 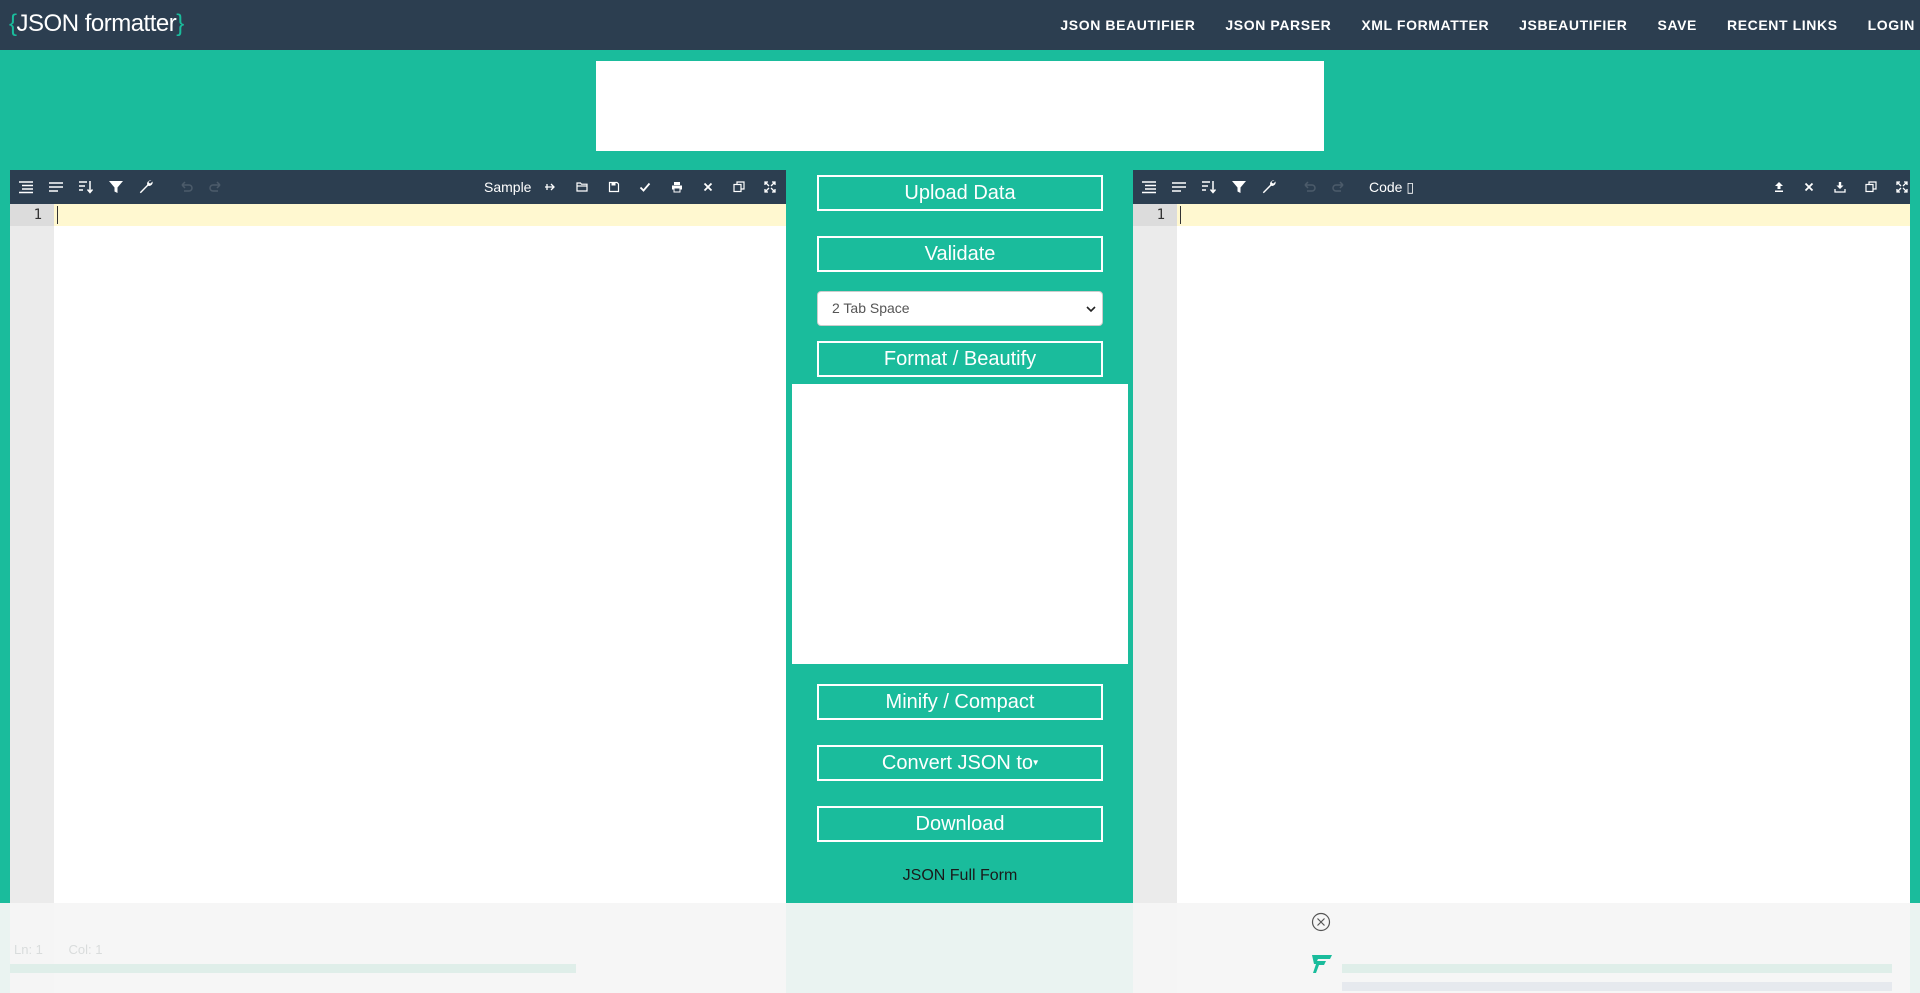 I want to click on nav-json-parser: JSON PARSER, so click(x=1278, y=25).